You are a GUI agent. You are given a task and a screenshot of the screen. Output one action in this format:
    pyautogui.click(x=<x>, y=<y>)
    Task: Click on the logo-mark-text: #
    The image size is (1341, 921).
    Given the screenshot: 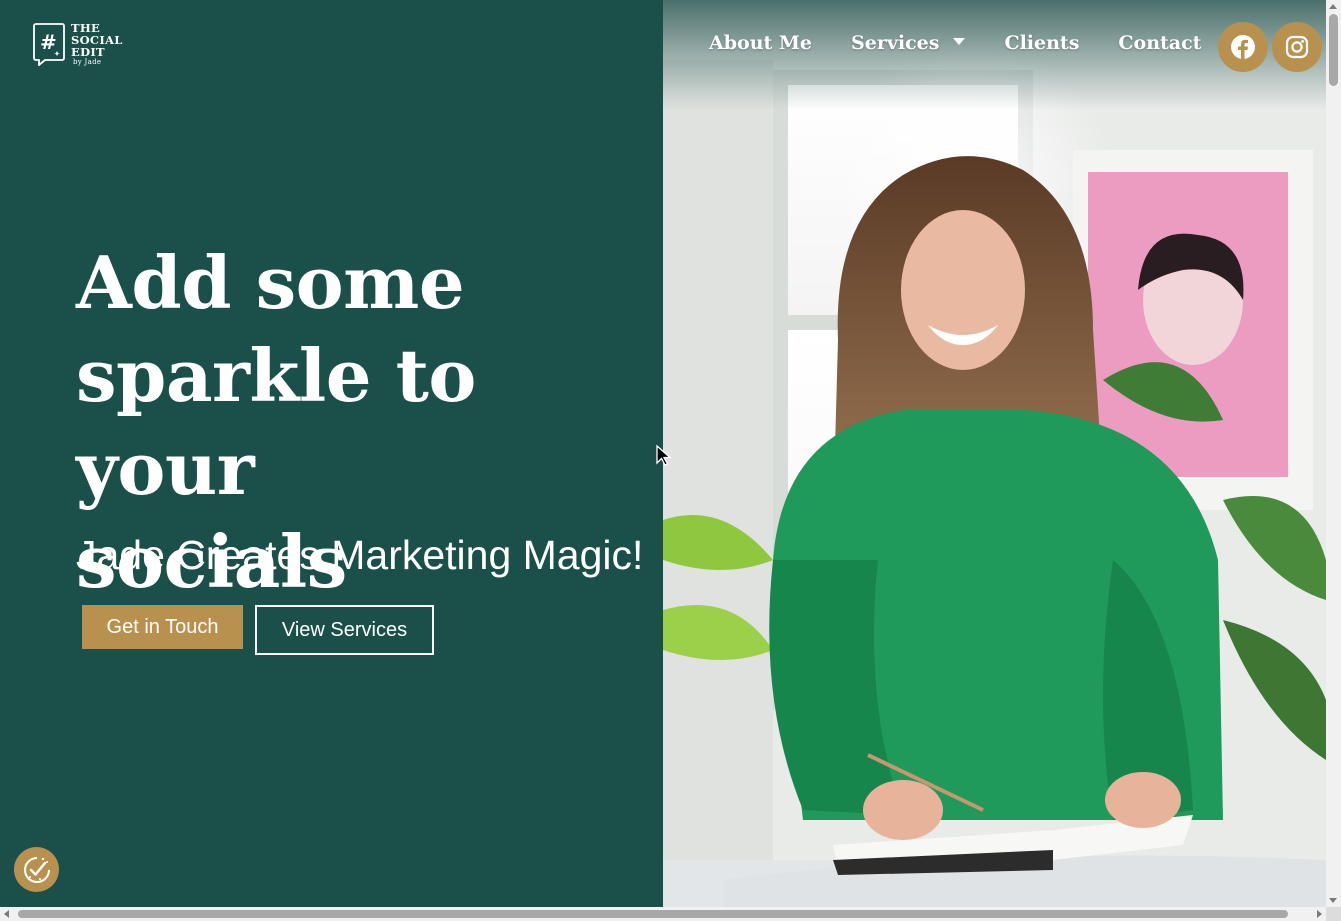 What is the action you would take?
    pyautogui.click(x=48, y=42)
    